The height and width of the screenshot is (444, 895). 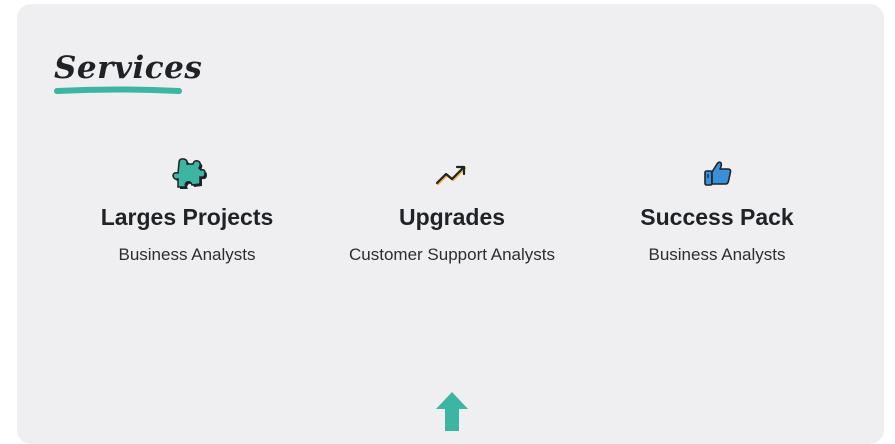 I want to click on service-larges-projects: Larges Projects Business Analysts, so click(x=187, y=212).